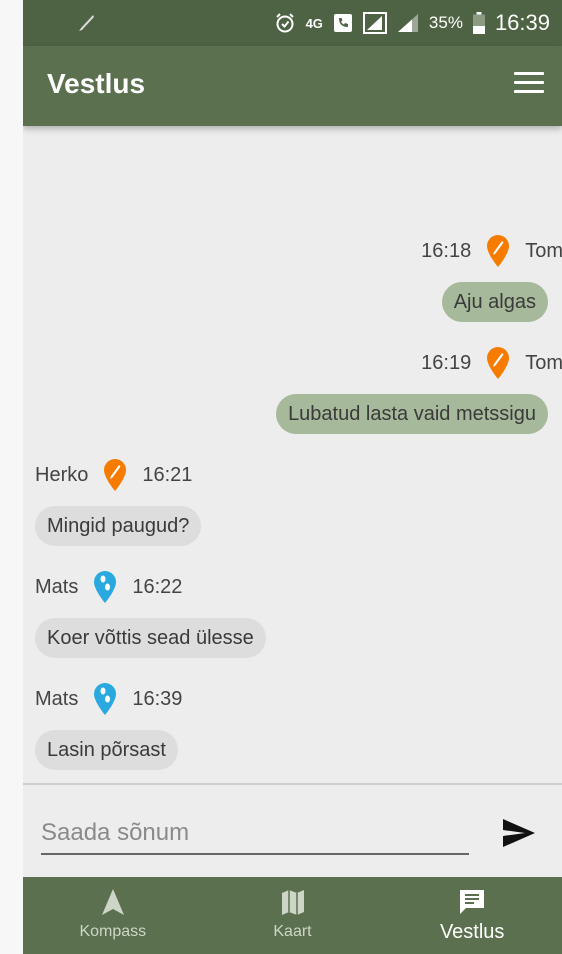  I want to click on network-type-icon: 4G, so click(314, 23).